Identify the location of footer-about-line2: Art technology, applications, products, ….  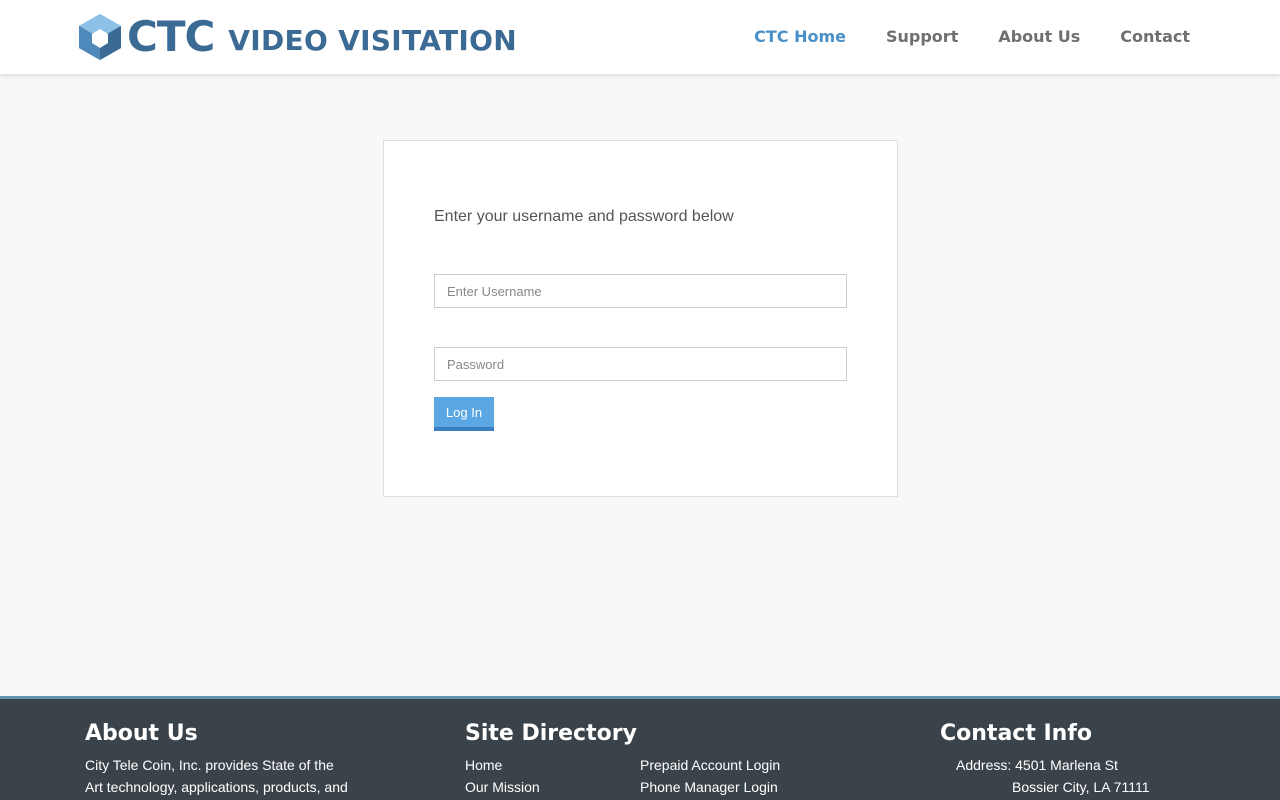
(216, 787).